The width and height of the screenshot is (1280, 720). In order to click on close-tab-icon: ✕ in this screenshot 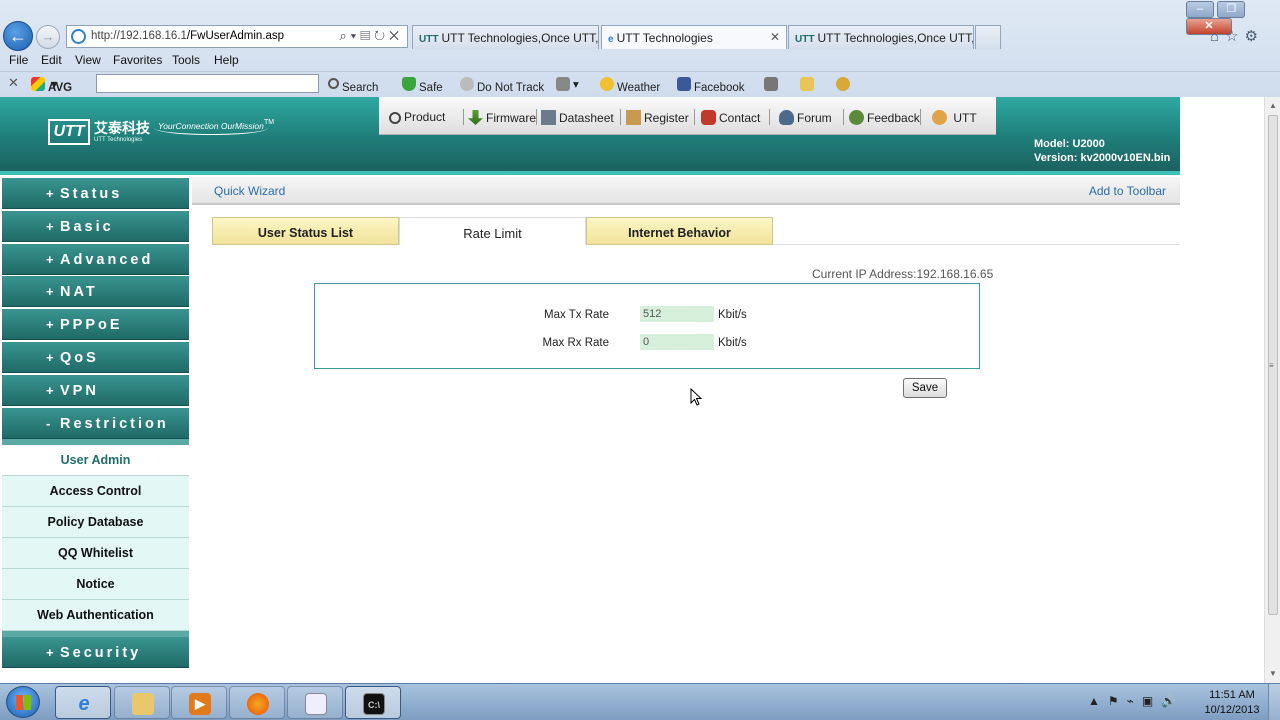, I will do `click(775, 37)`.